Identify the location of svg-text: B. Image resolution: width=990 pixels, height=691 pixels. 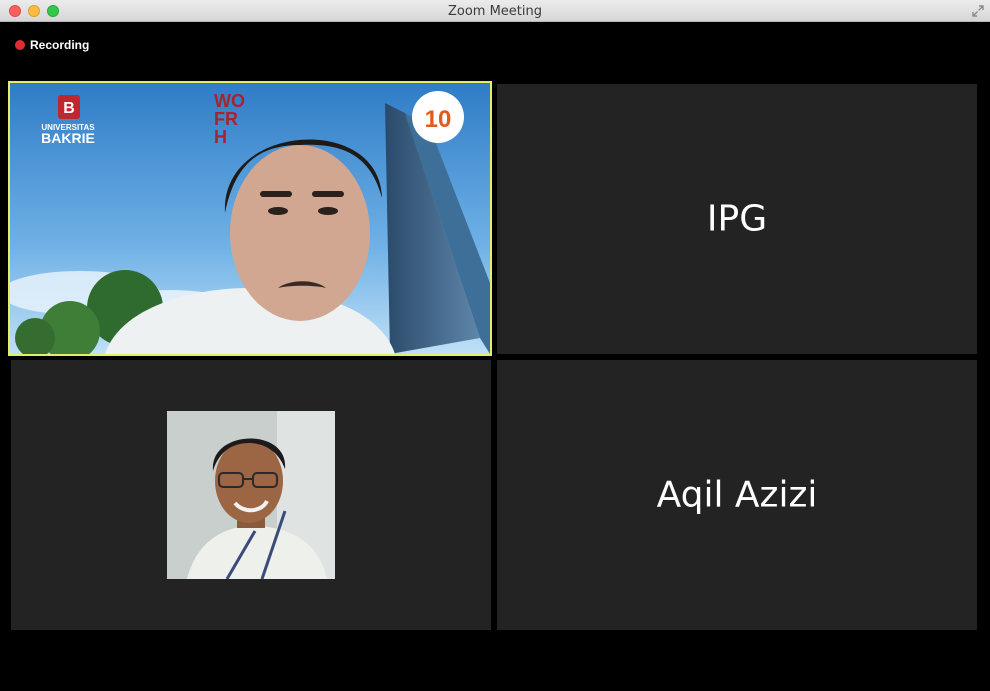
(69, 108).